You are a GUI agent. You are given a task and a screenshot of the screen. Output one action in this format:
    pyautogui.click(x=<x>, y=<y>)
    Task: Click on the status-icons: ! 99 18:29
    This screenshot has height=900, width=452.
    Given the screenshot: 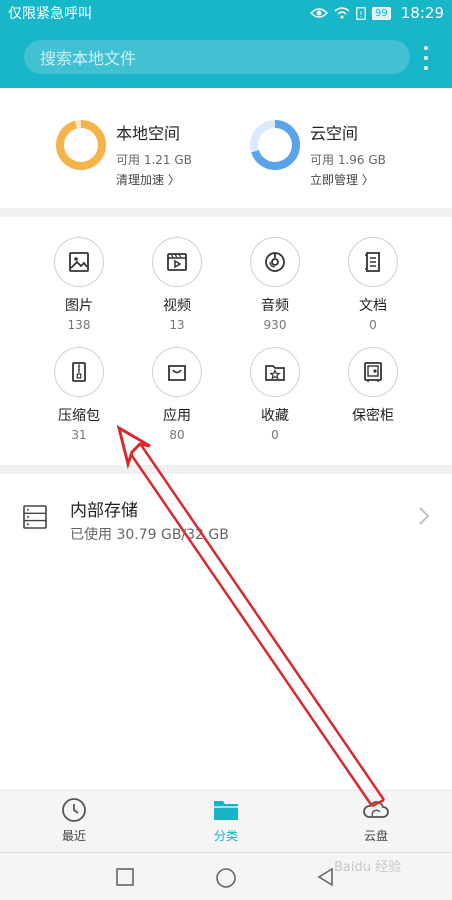 What is the action you would take?
    pyautogui.click(x=377, y=13)
    